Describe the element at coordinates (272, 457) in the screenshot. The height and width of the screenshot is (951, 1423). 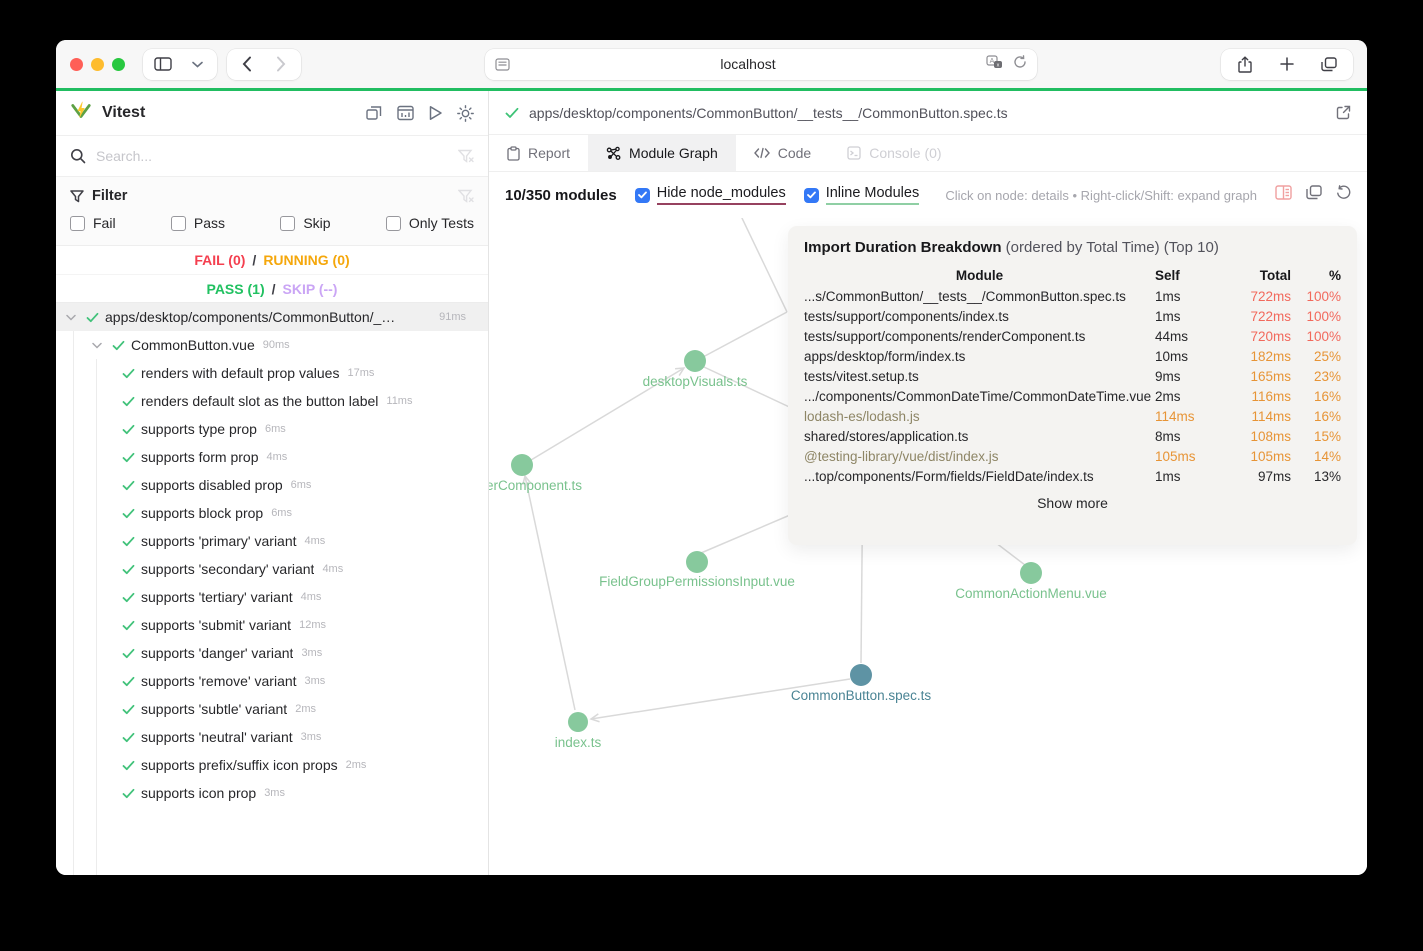
I see `test-tree-row: supports form prop 4ms` at that location.